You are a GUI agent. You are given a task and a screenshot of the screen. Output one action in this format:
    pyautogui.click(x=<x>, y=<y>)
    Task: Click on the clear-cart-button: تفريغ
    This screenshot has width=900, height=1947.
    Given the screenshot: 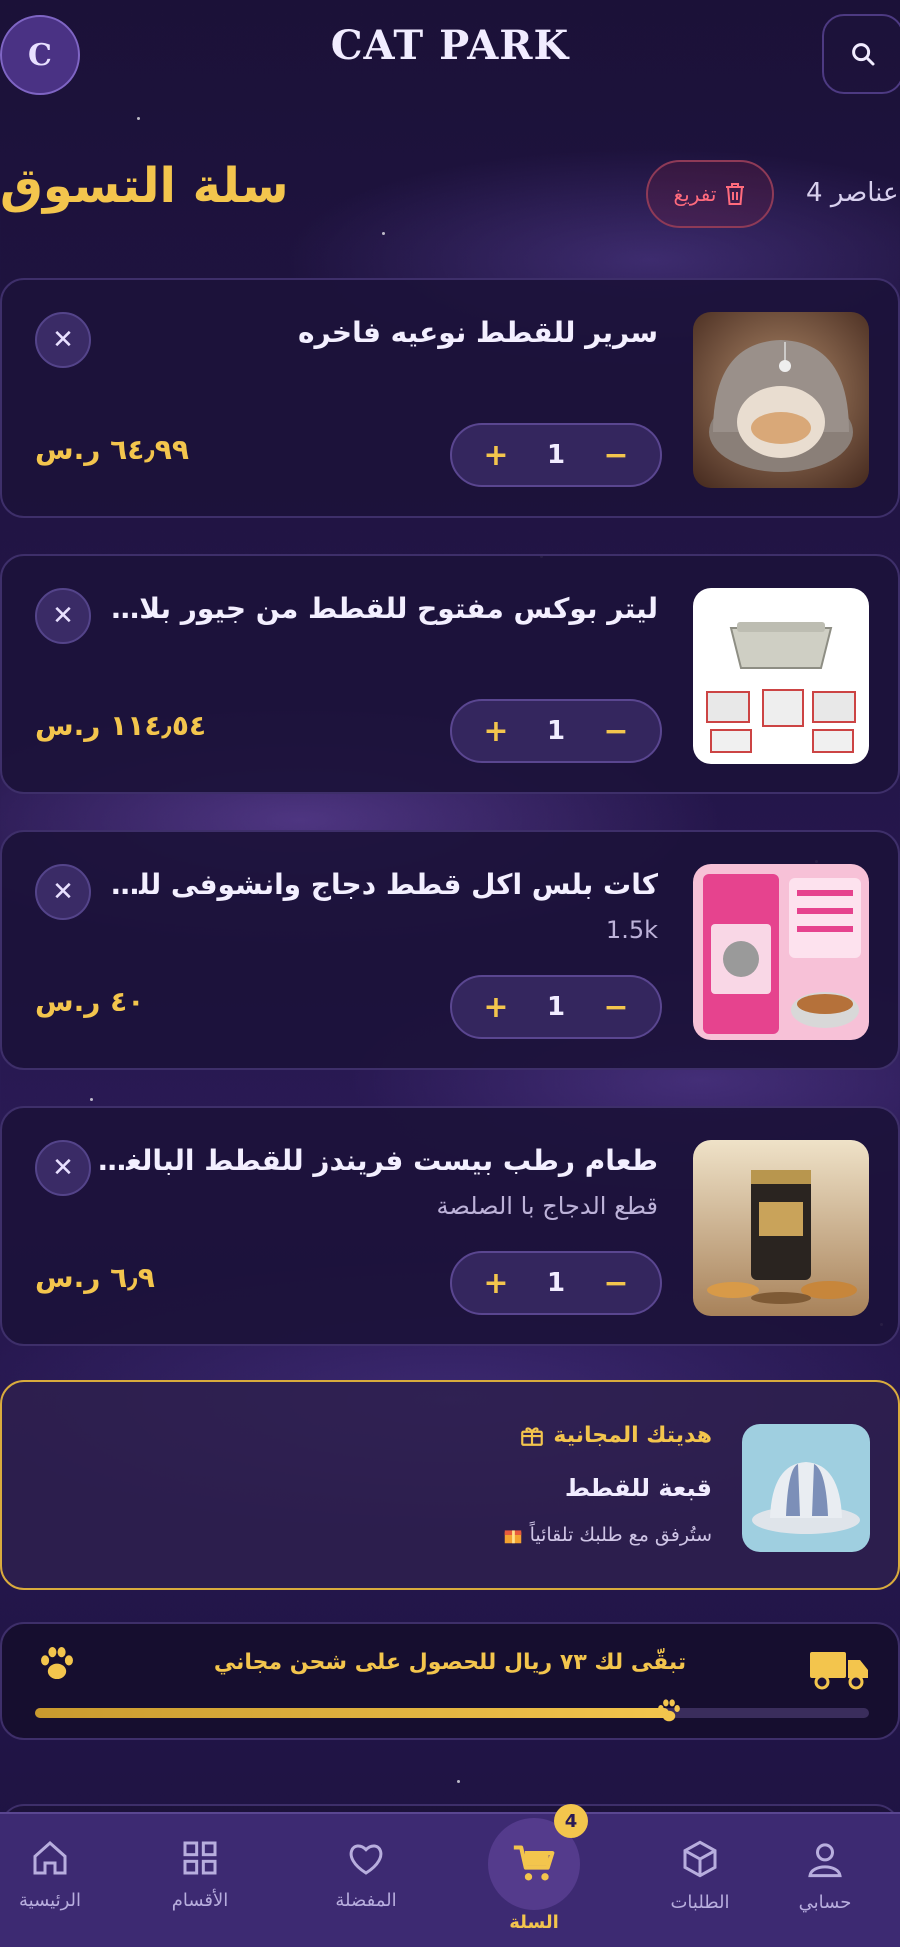 What is the action you would take?
    pyautogui.click(x=710, y=194)
    